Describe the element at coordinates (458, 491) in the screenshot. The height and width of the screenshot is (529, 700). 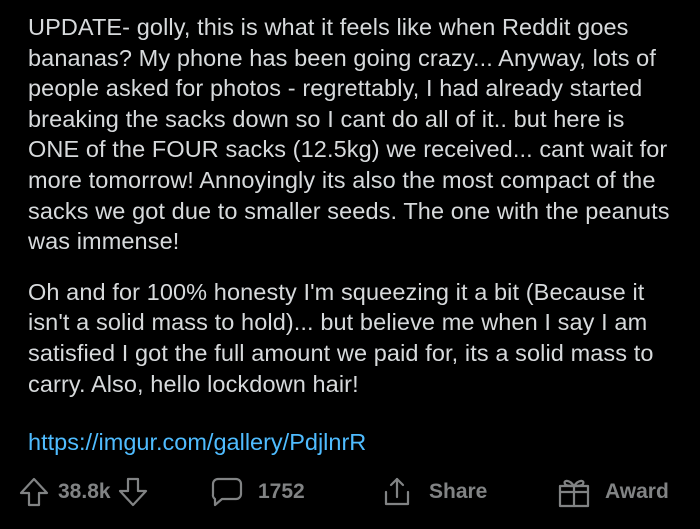
I see `share-label: Share` at that location.